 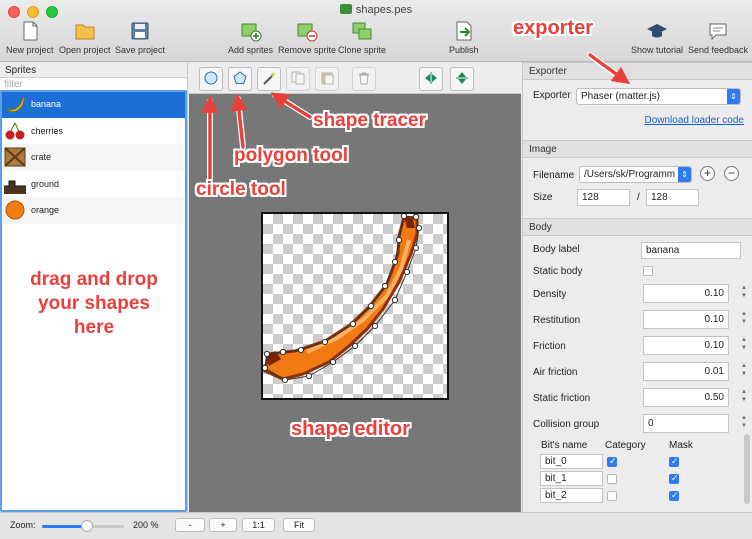 What do you see at coordinates (691, 250) in the screenshot?
I see `body-label-field: banana` at bounding box center [691, 250].